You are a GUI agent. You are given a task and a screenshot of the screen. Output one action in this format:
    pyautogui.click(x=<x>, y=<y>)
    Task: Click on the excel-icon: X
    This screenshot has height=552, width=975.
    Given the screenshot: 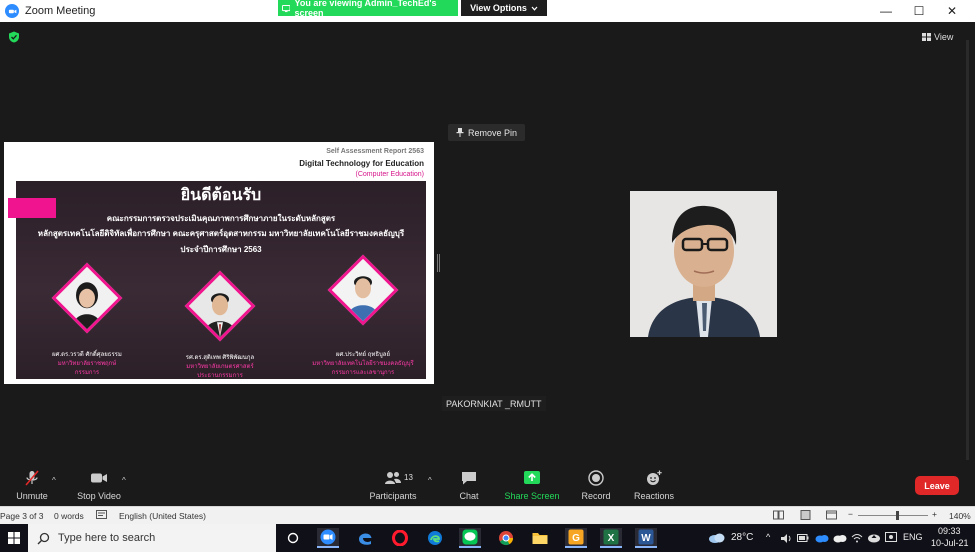 What is the action you would take?
    pyautogui.click(x=611, y=538)
    